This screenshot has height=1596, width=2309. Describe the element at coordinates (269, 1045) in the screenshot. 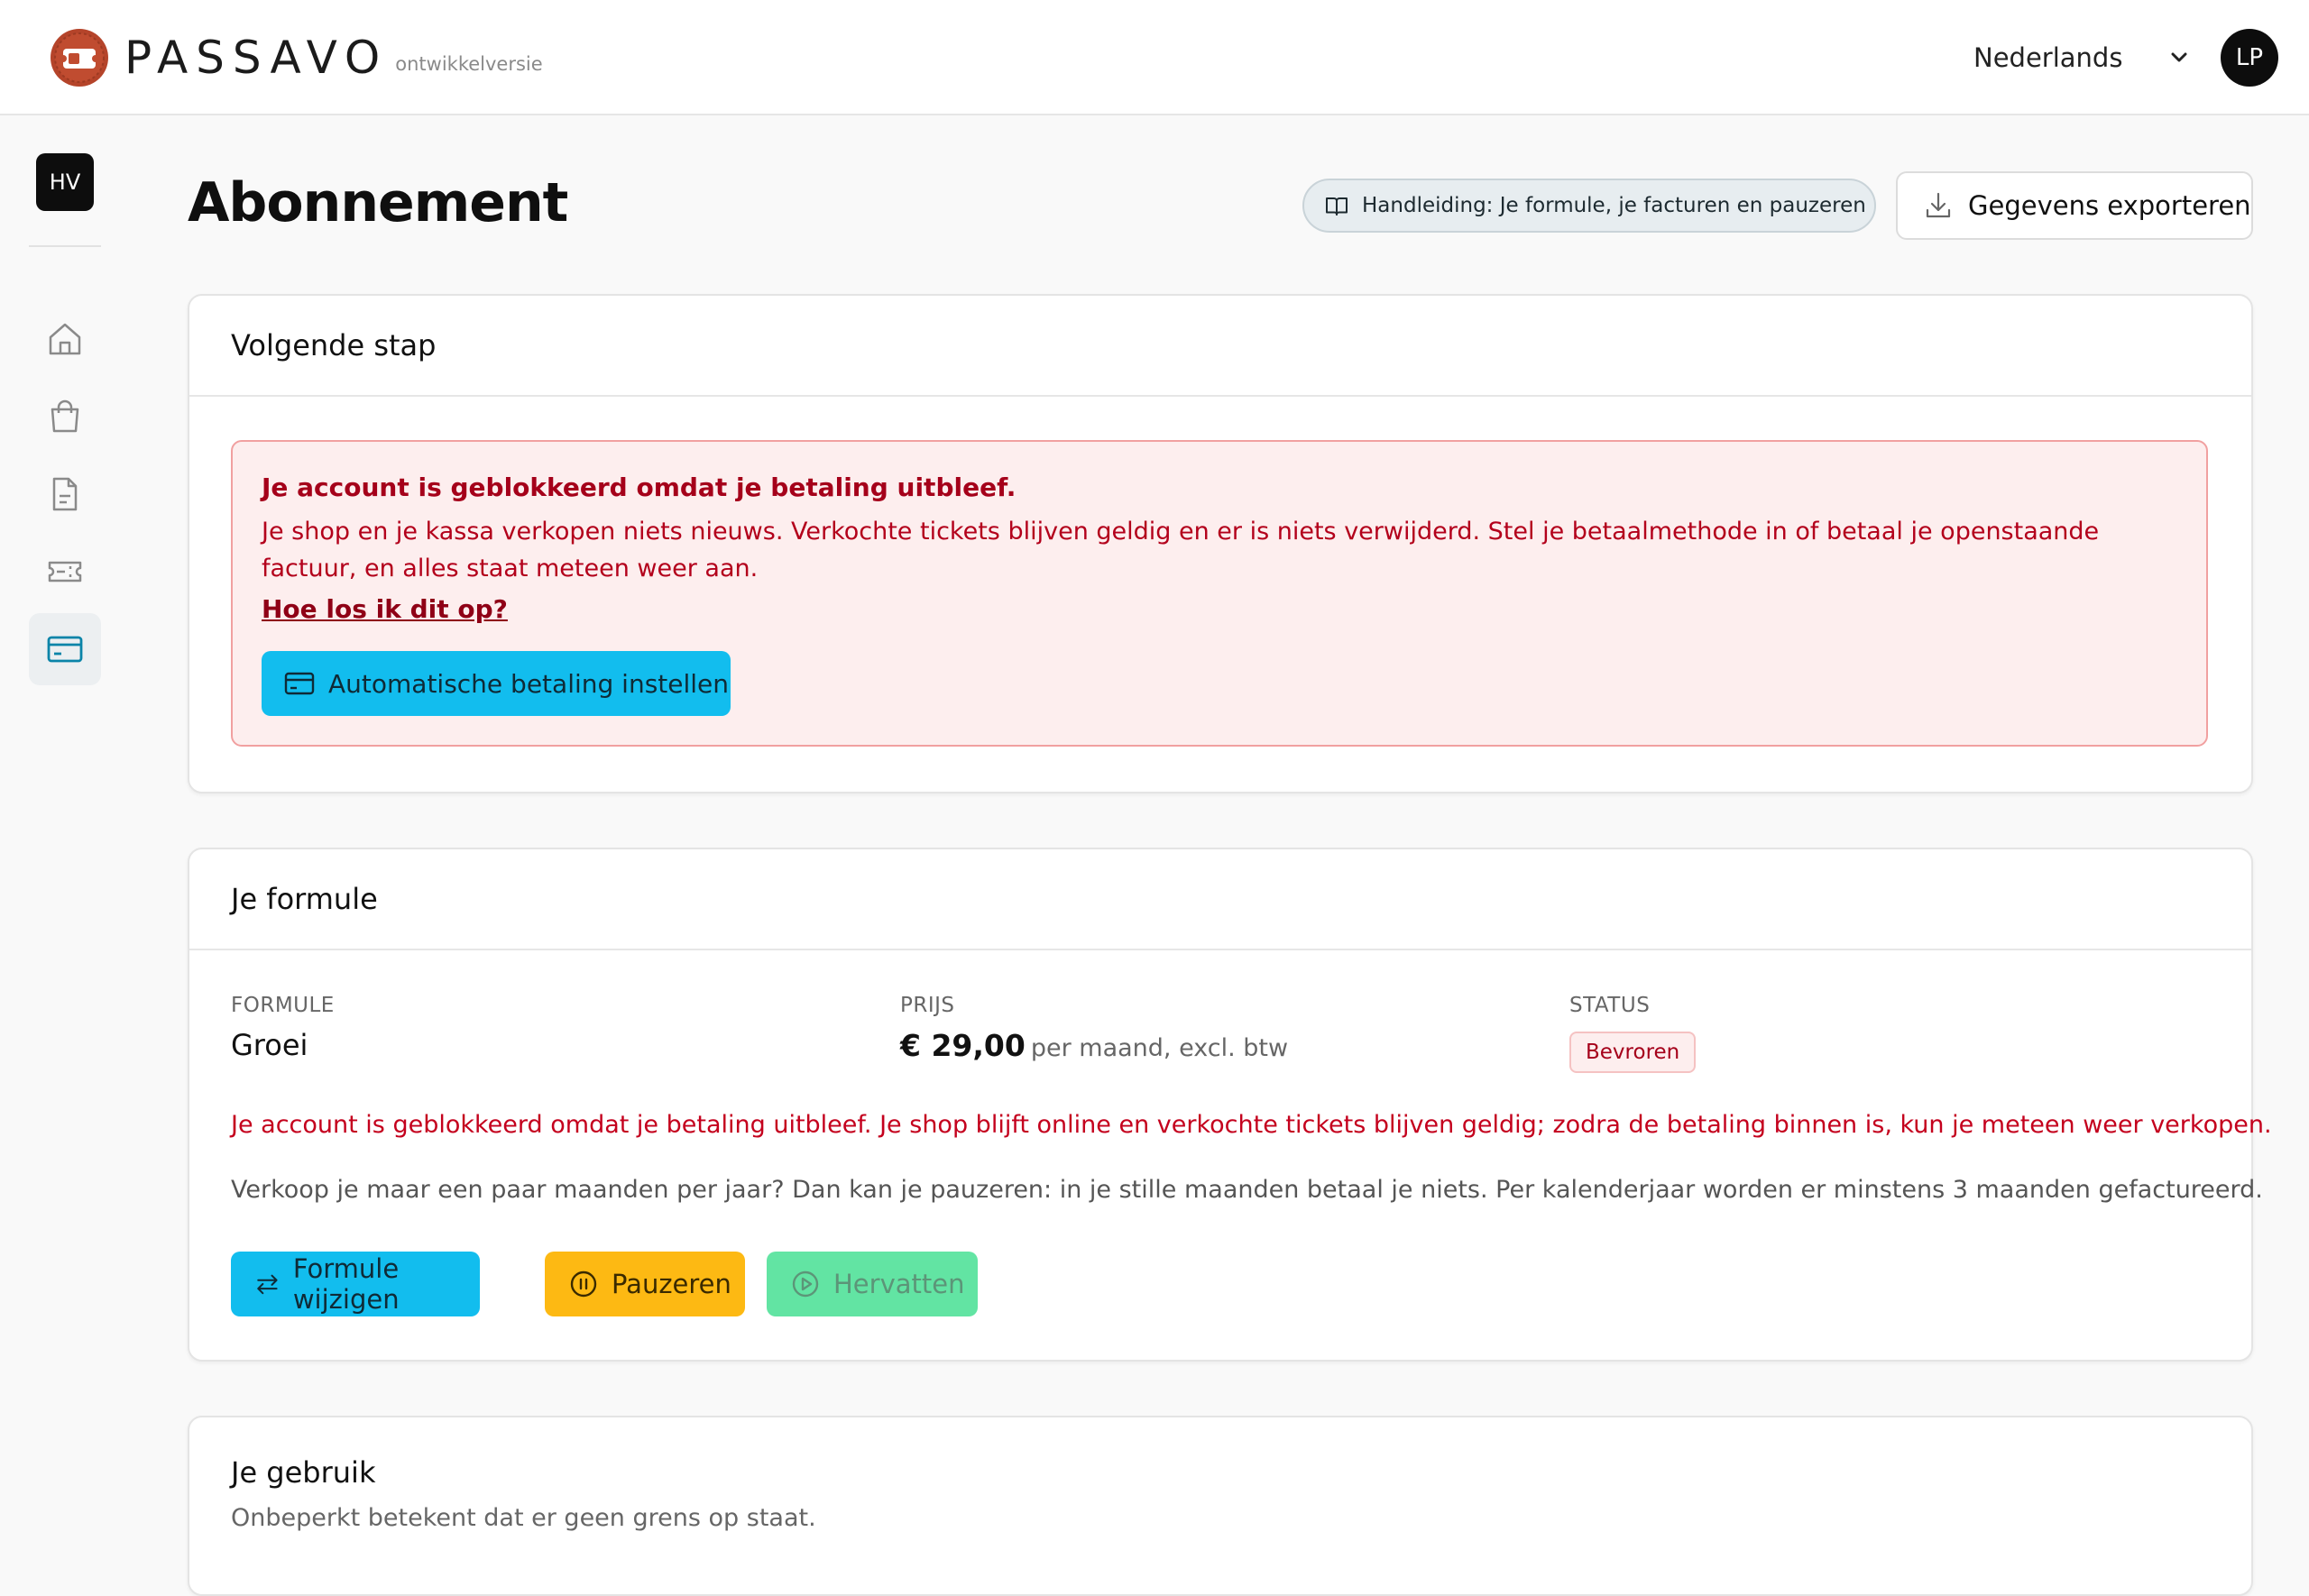

I see `formula-value: Groei` at that location.